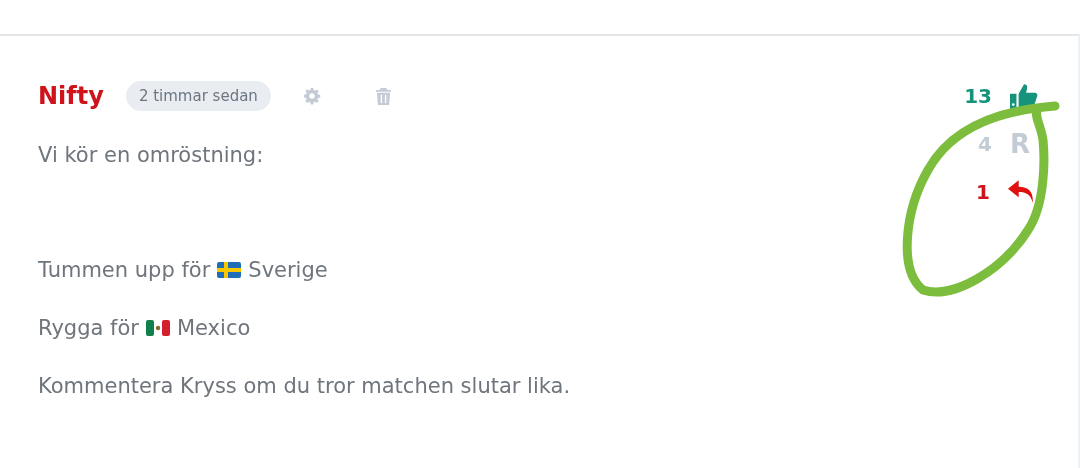 This screenshot has height=468, width=1080. What do you see at coordinates (71, 96) in the screenshot?
I see `author-name: Nifty` at bounding box center [71, 96].